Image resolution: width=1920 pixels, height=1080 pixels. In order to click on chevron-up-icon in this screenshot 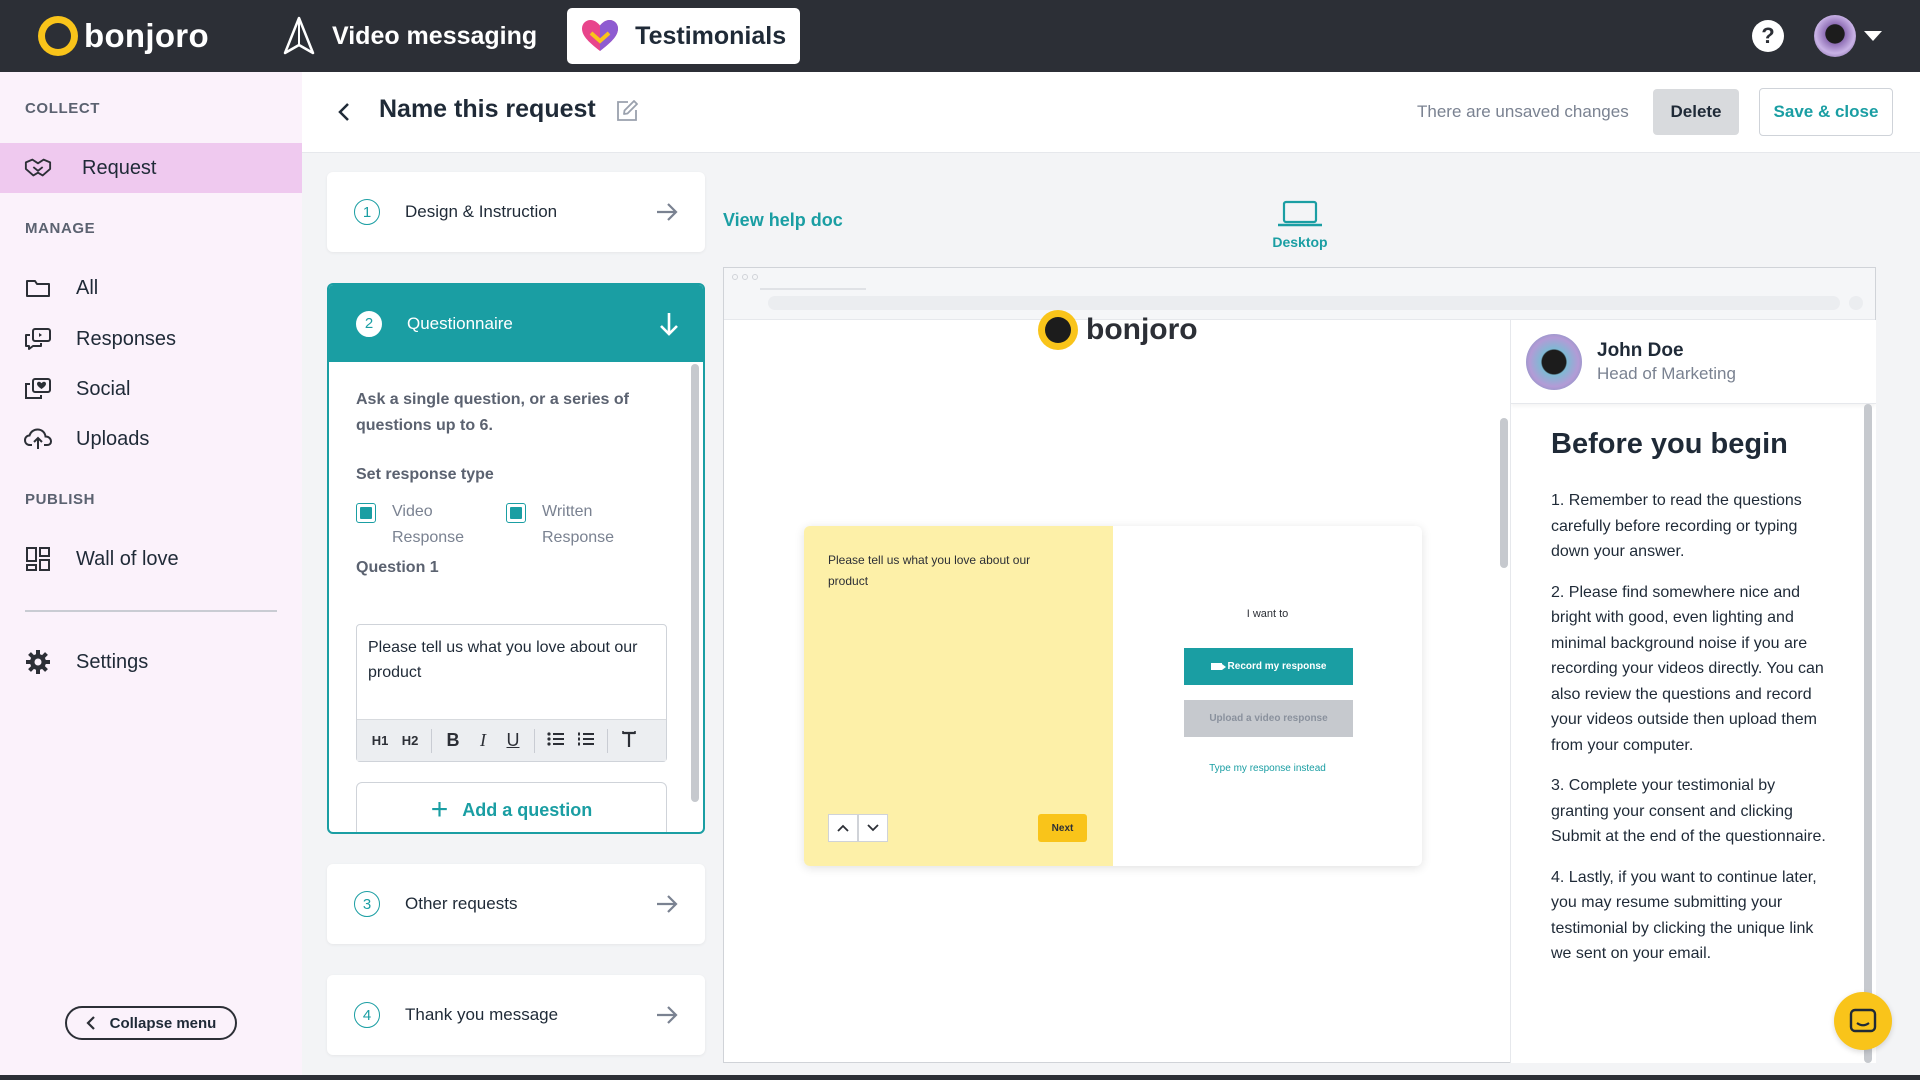, I will do `click(843, 828)`.